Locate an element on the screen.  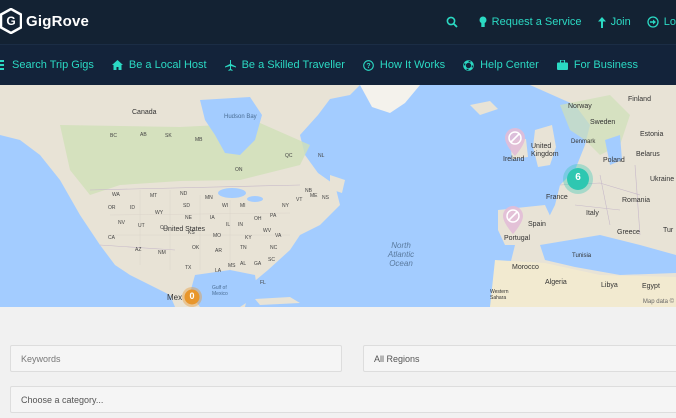
nav-help-center: Help Center is located at coordinates (501, 65).